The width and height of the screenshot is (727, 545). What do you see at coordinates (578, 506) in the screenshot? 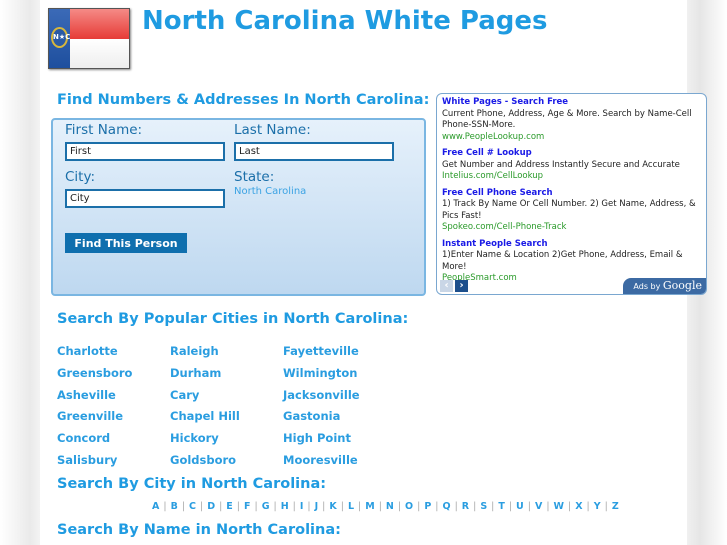
I see `letter-link: X` at bounding box center [578, 506].